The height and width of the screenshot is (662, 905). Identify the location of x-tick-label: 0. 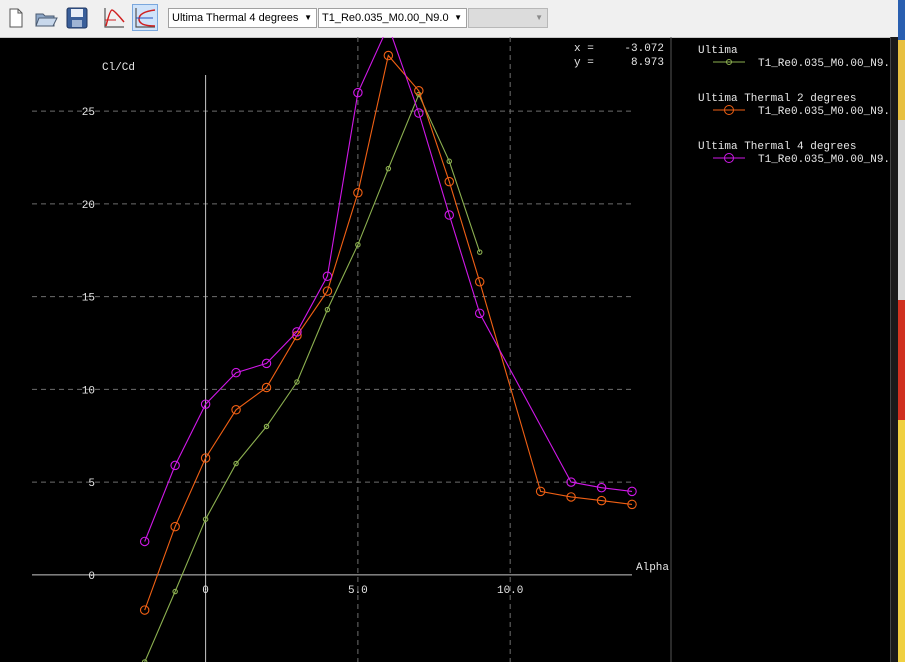
(205, 591).